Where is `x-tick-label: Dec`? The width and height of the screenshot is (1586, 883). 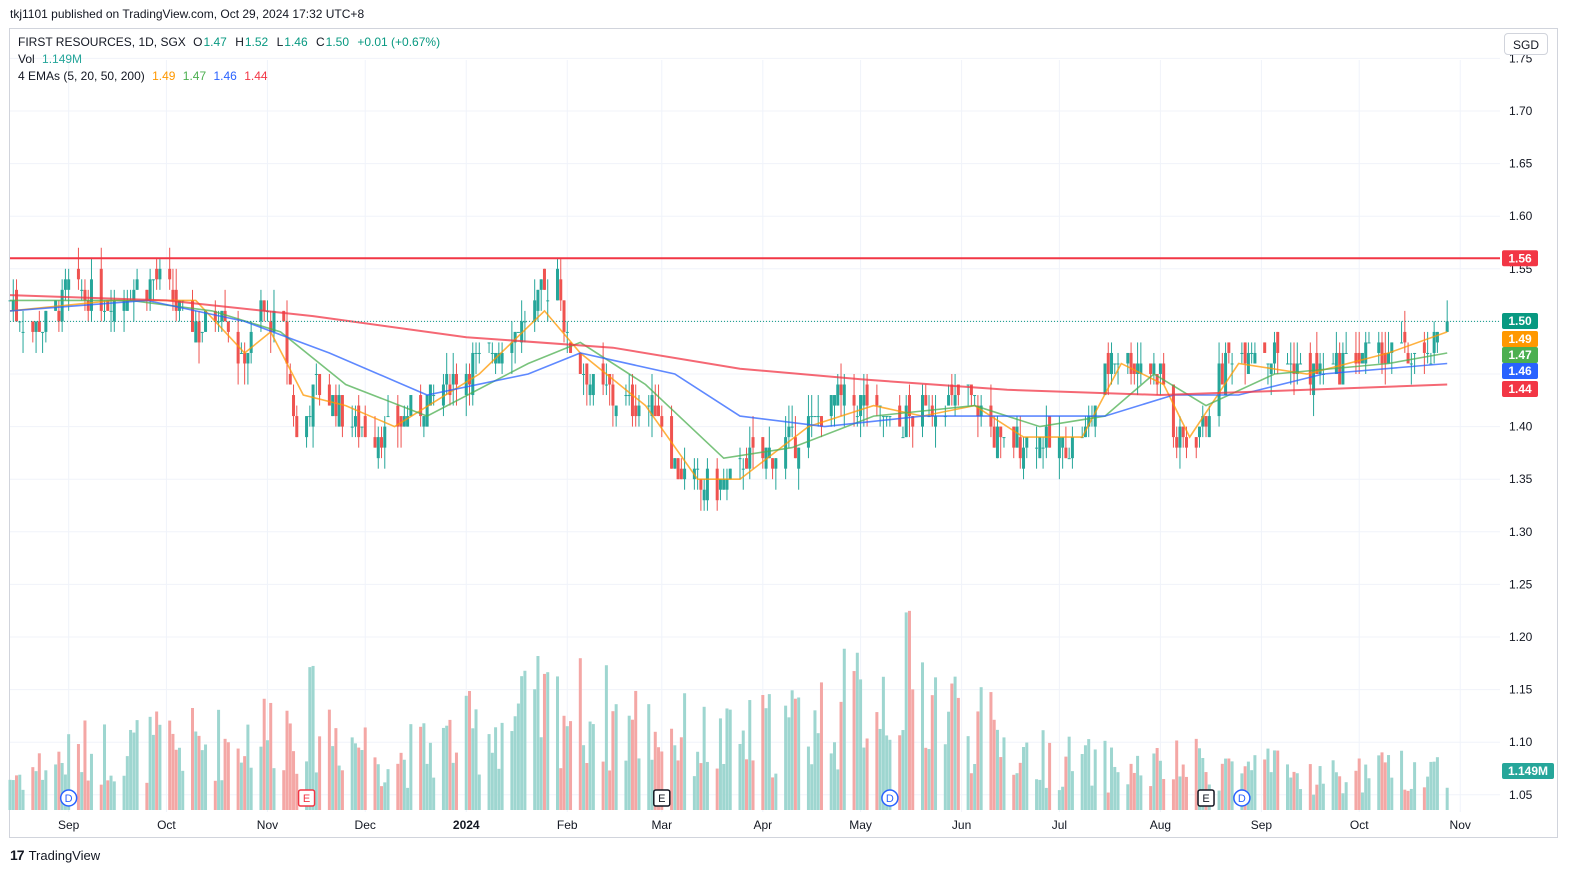 x-tick-label: Dec is located at coordinates (365, 825).